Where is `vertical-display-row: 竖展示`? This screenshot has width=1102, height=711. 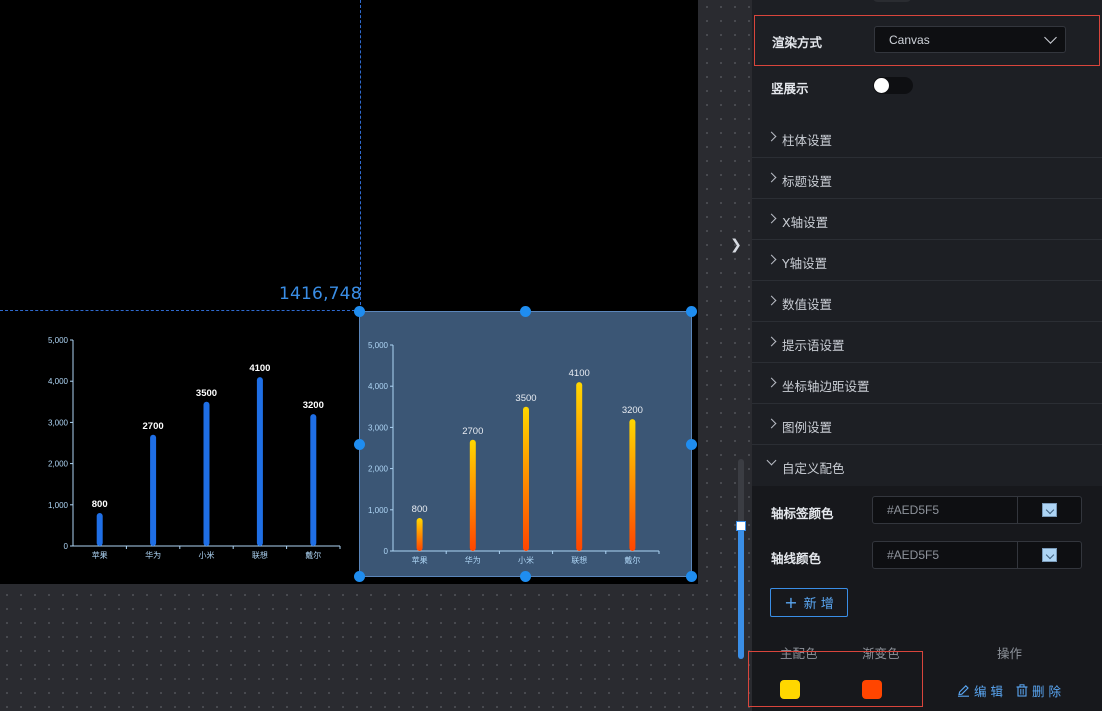
vertical-display-row: 竖展示 is located at coordinates (927, 86).